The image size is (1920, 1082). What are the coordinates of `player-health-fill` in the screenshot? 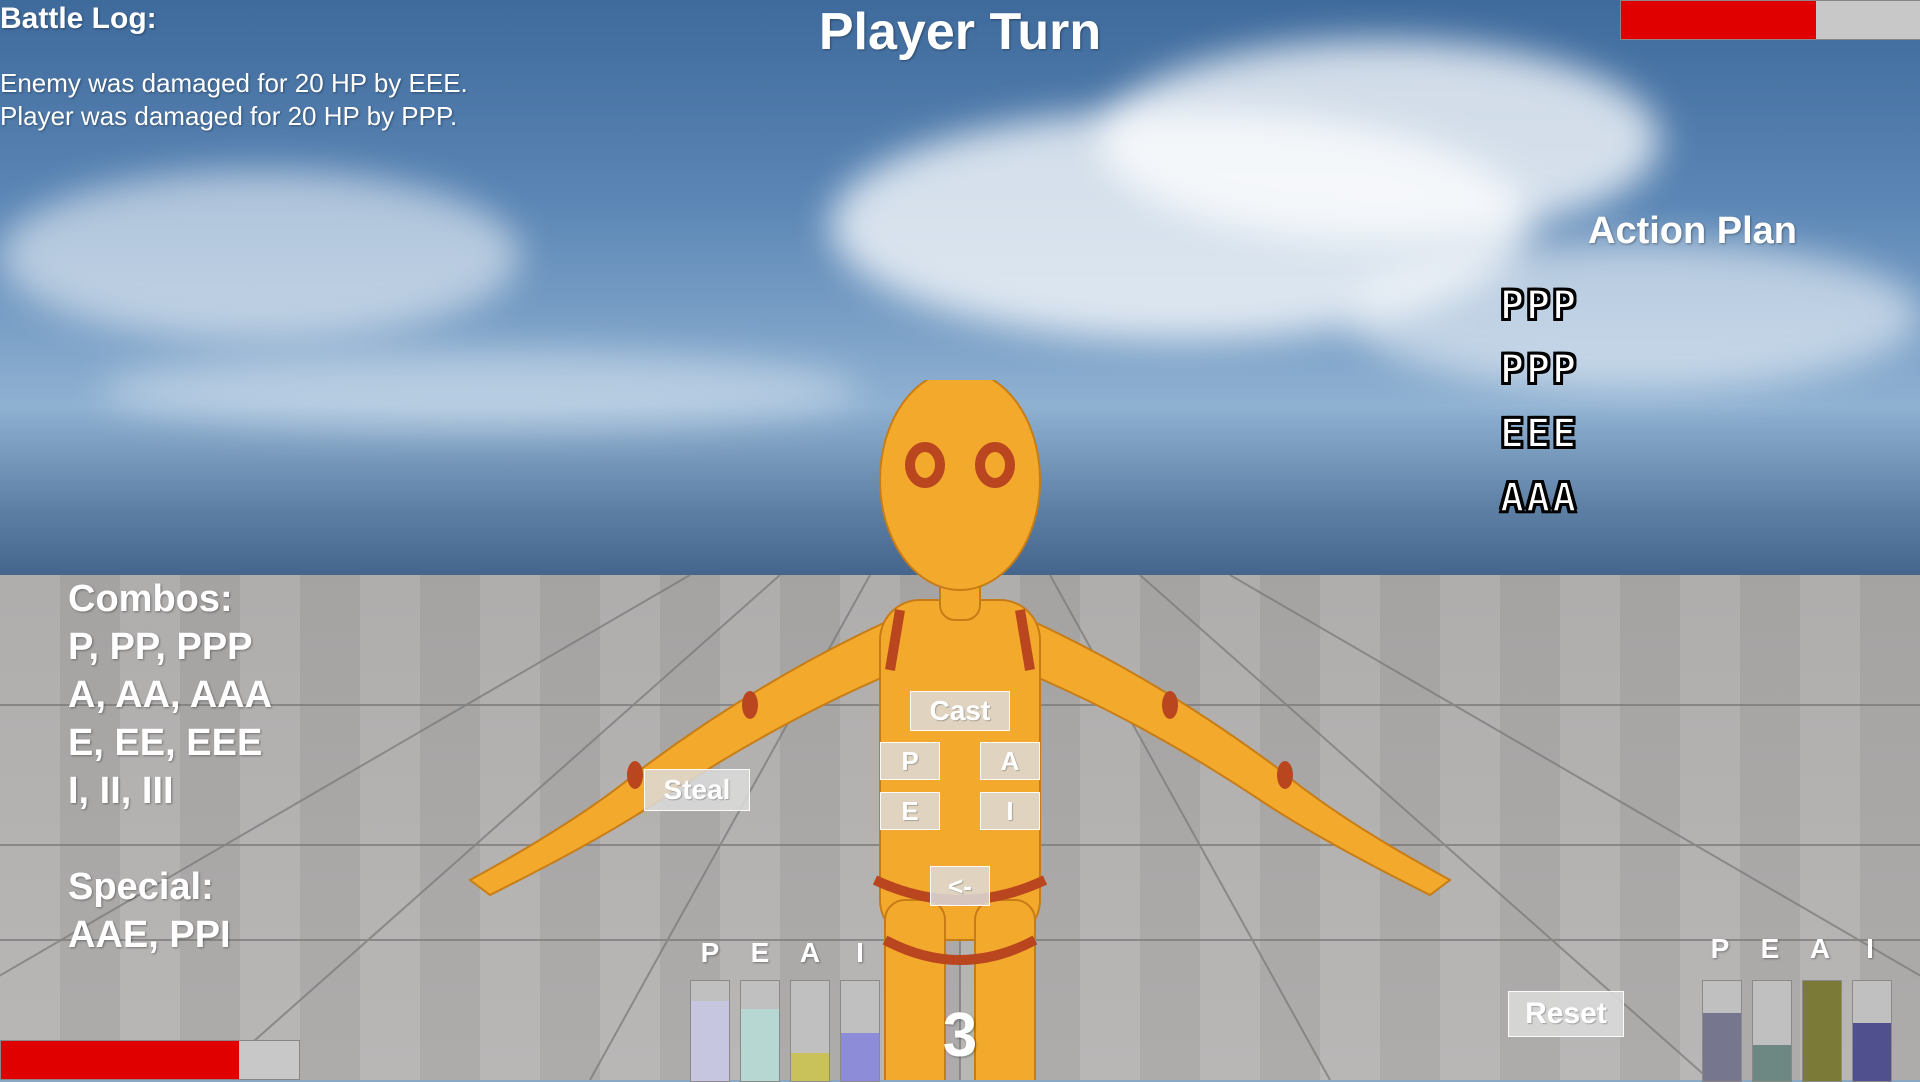 It's located at (120, 1060).